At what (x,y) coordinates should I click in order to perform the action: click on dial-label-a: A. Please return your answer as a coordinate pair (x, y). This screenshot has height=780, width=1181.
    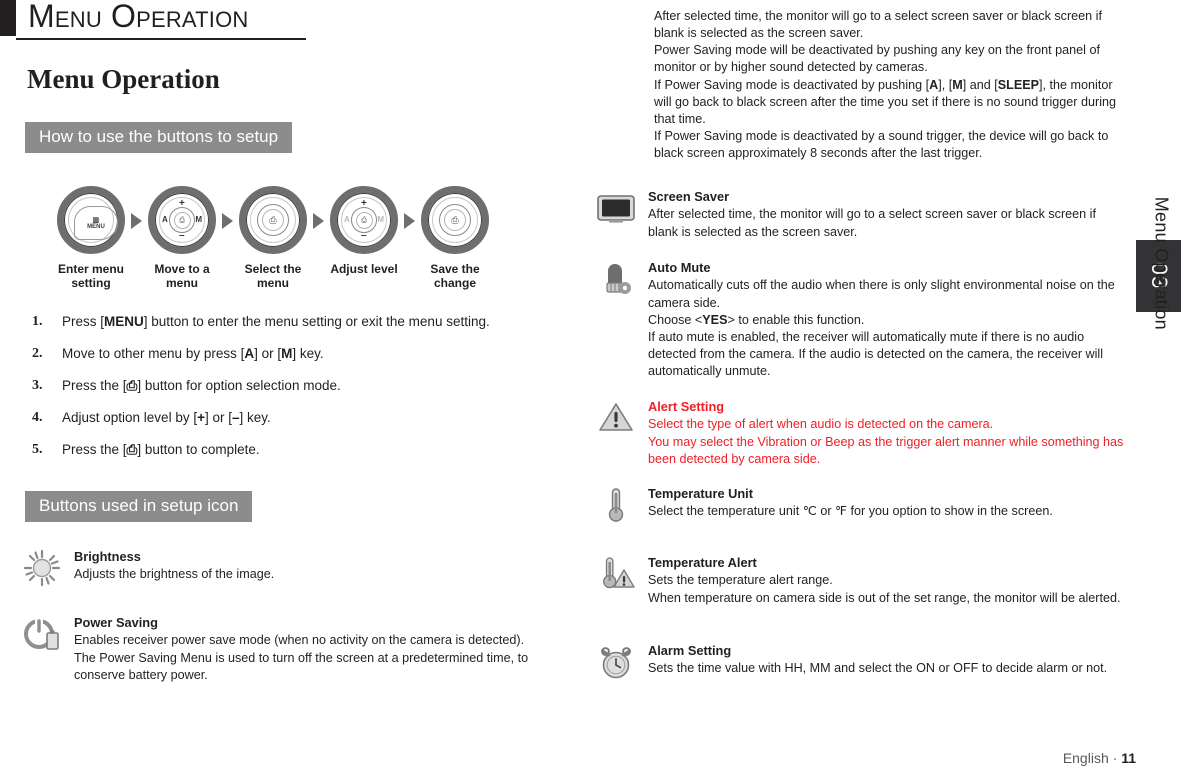
    Looking at the image, I should click on (165, 219).